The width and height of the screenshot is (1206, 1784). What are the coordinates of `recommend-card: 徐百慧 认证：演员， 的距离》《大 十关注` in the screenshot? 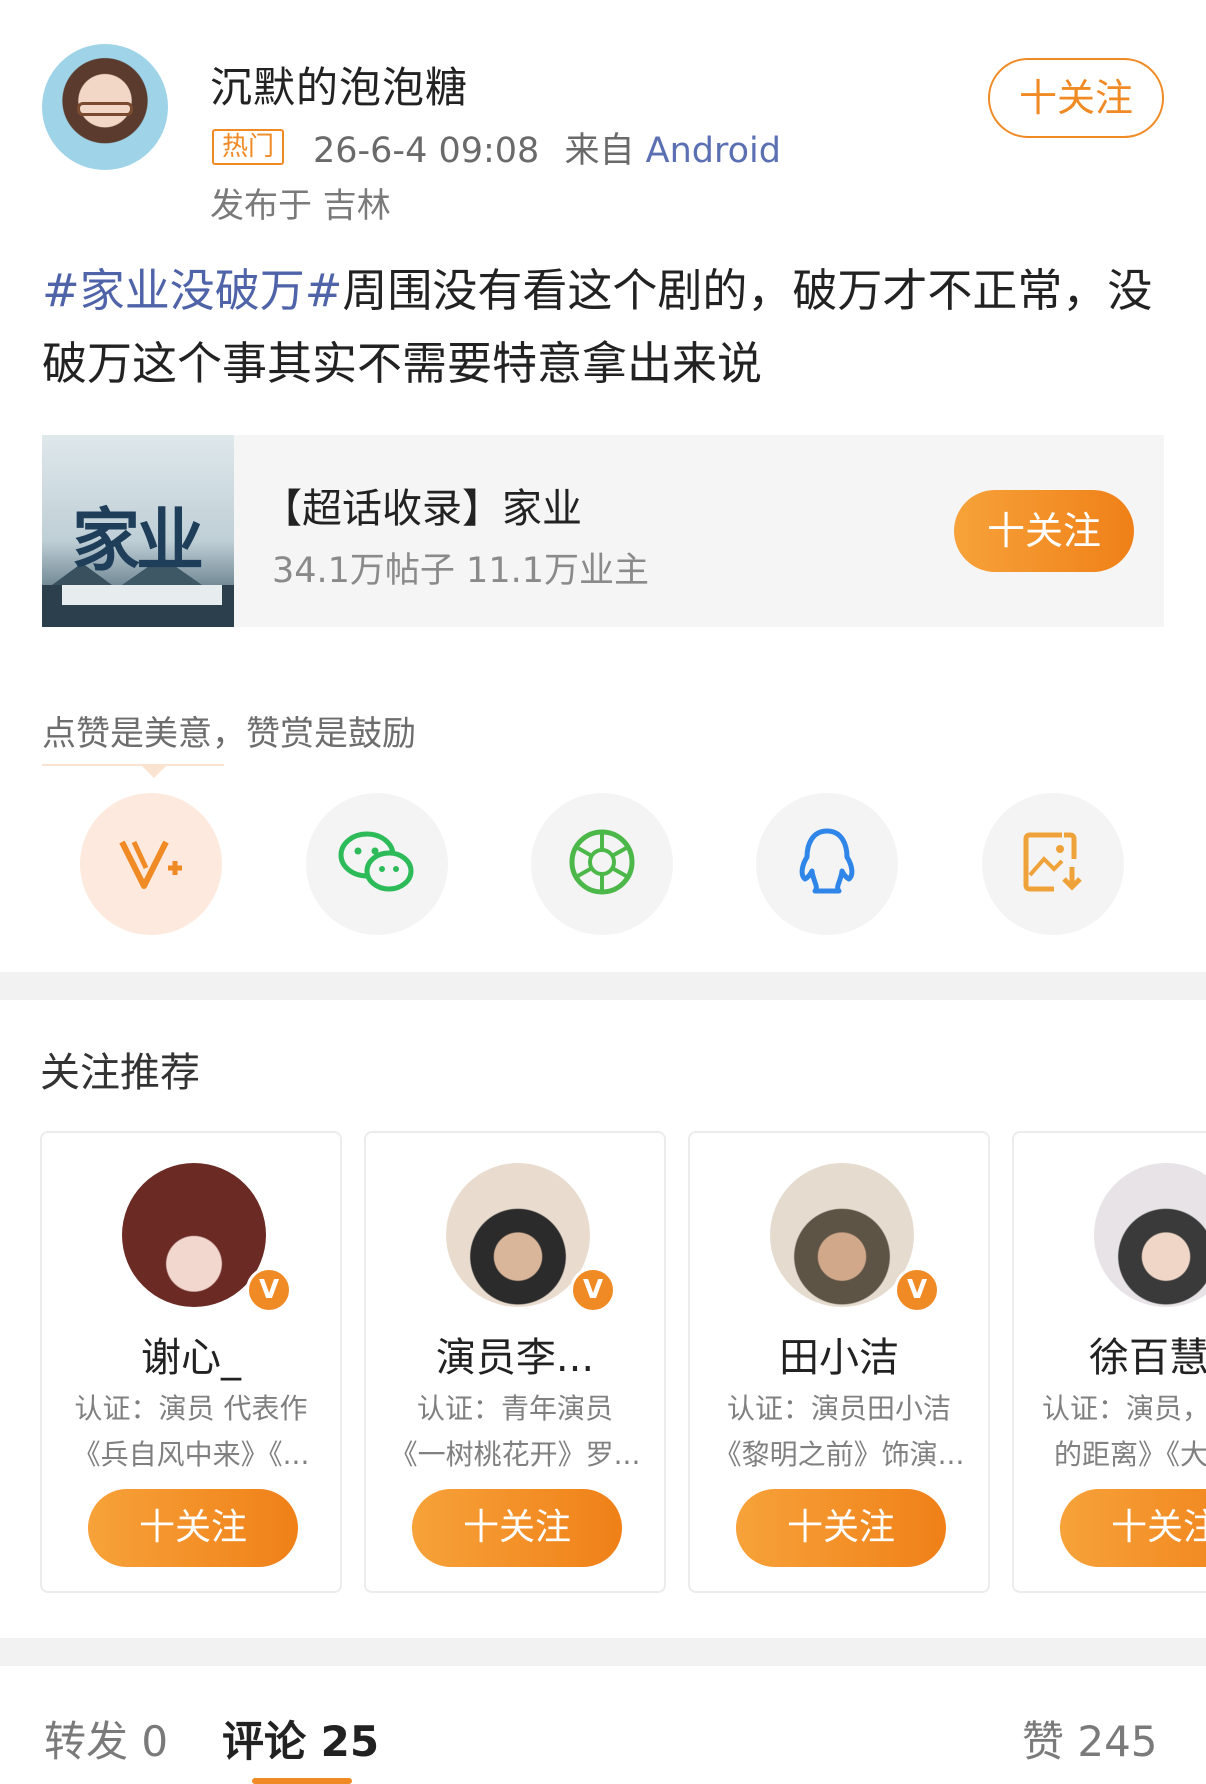 It's located at (1109, 1362).